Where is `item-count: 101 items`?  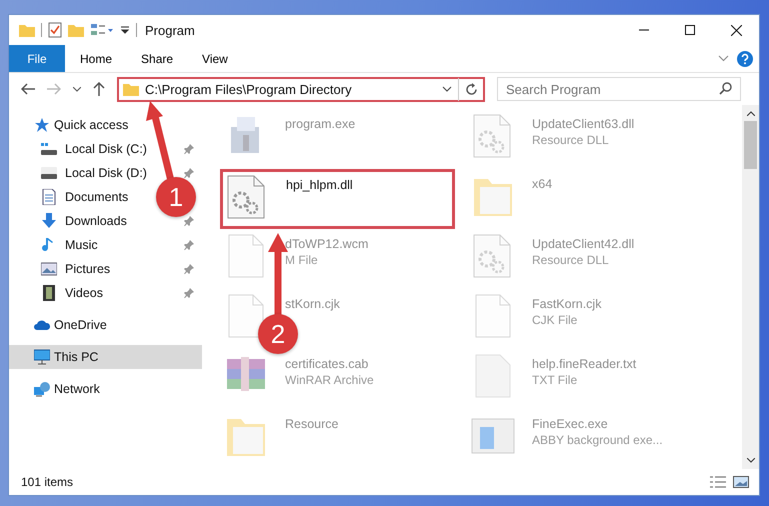 item-count: 101 items is located at coordinates (47, 482).